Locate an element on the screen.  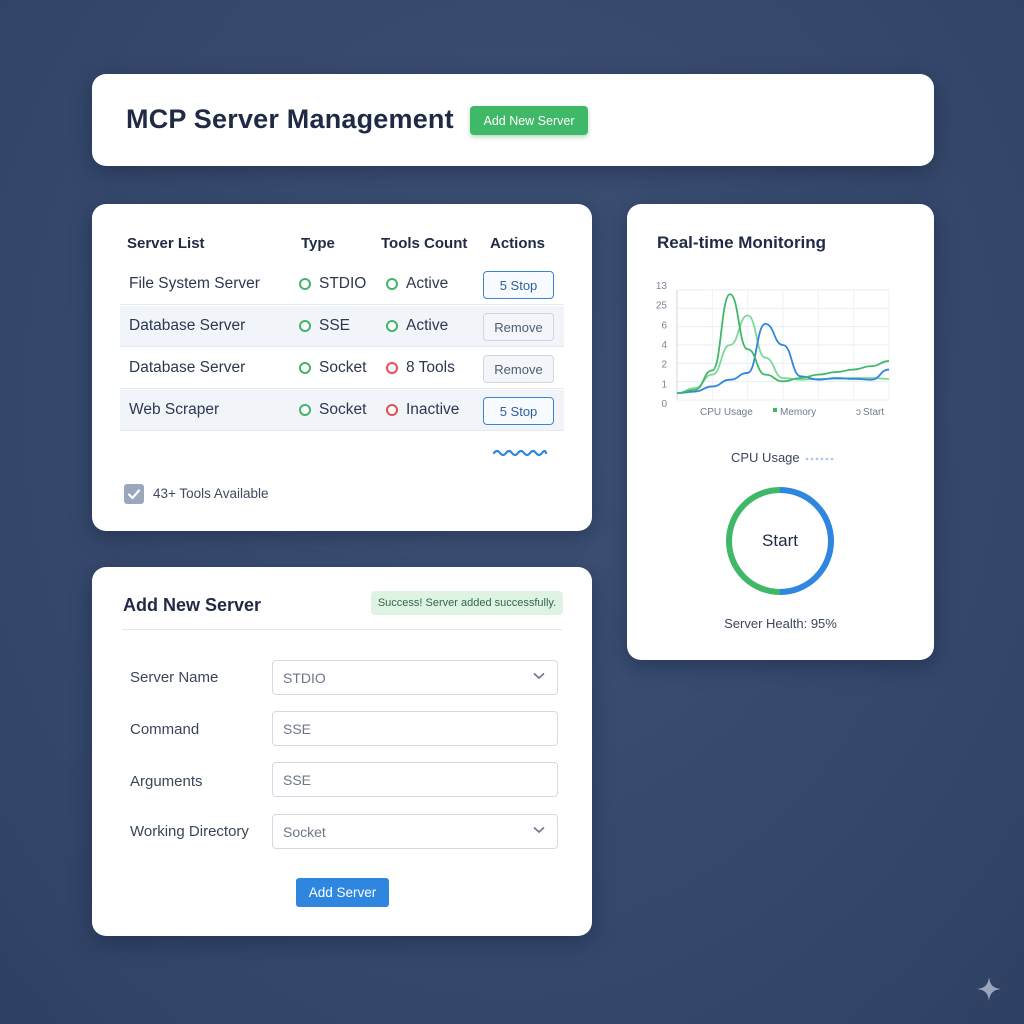
checkmark-icon is located at coordinates (134, 494).